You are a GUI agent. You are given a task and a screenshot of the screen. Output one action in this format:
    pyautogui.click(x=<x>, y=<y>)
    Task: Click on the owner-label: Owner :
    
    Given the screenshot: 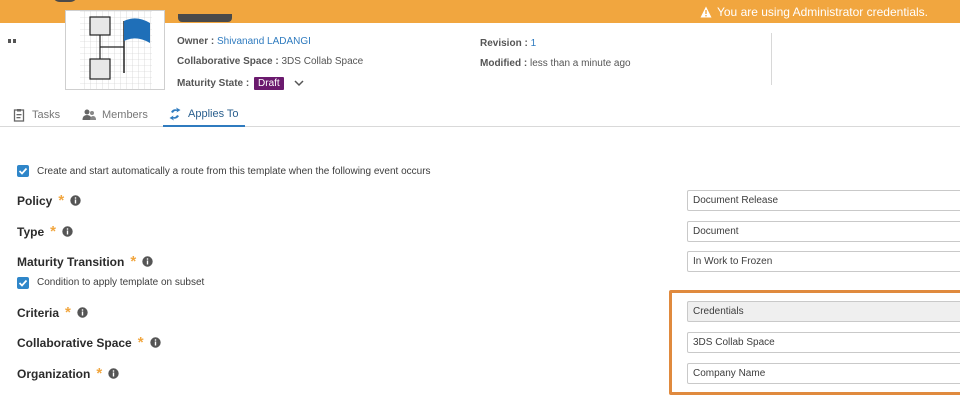 What is the action you would take?
    pyautogui.click(x=196, y=41)
    